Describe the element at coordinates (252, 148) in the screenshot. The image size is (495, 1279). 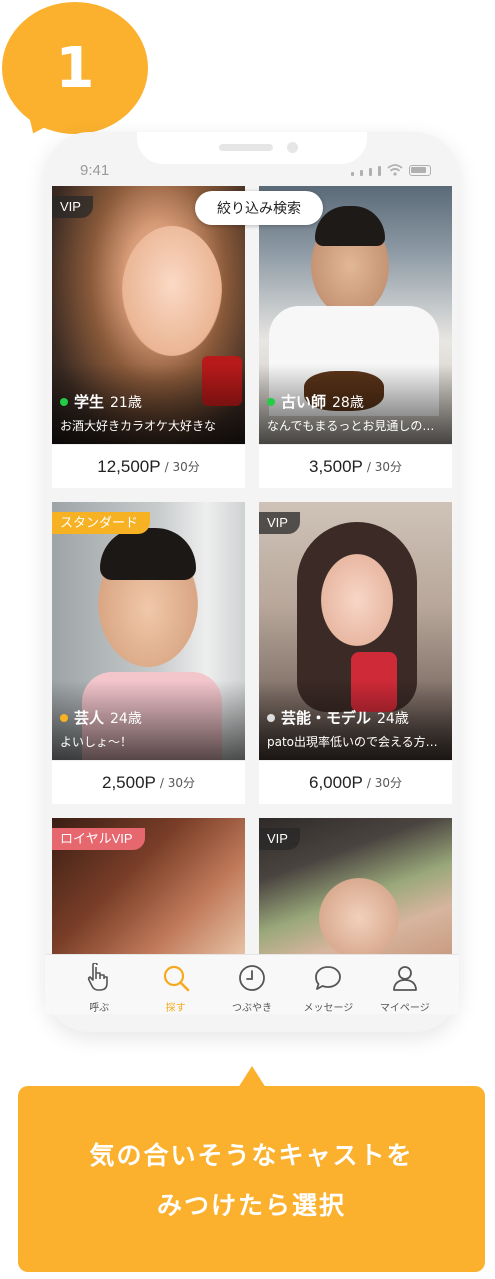
I see `phone-notch` at that location.